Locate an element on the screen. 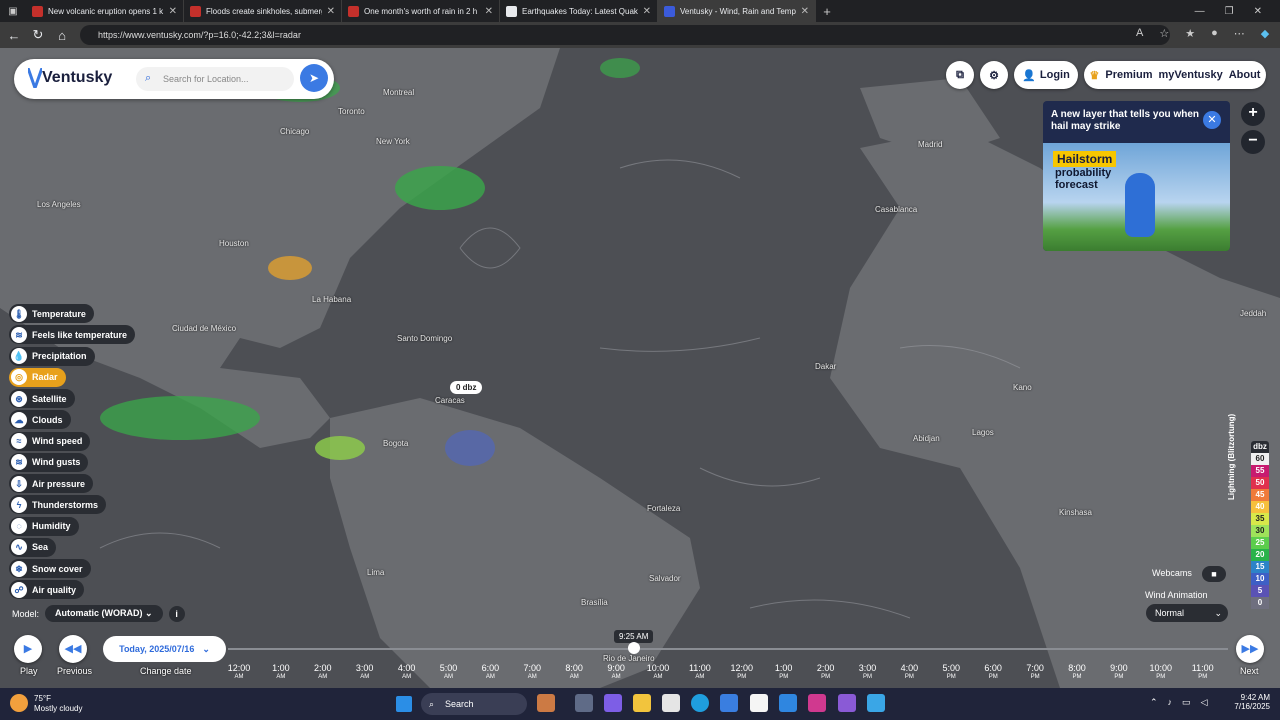 This screenshot has width=1280, height=720. close-icon: ✕ is located at coordinates (1212, 120).